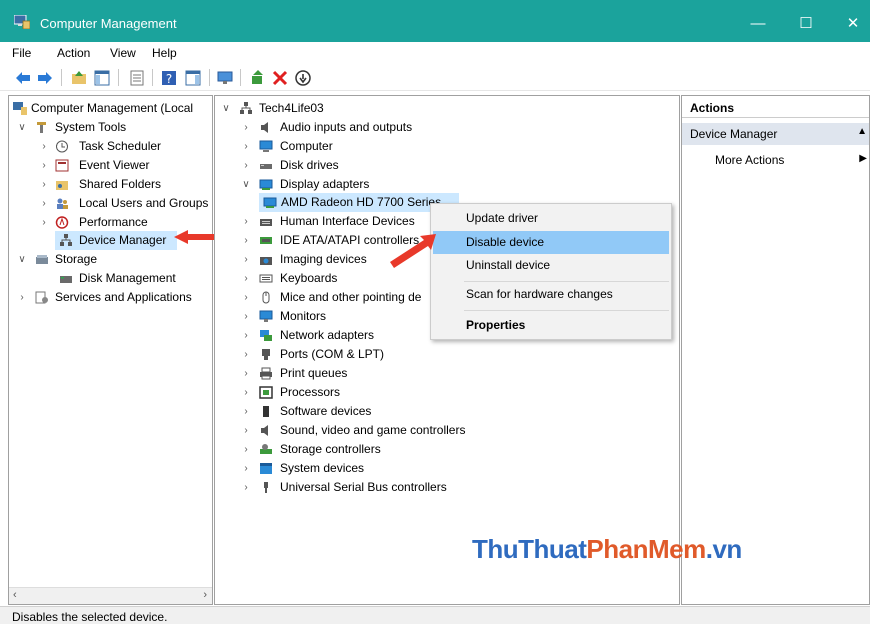  Describe the element at coordinates (123, 53) in the screenshot. I see `menu-view: View` at that location.